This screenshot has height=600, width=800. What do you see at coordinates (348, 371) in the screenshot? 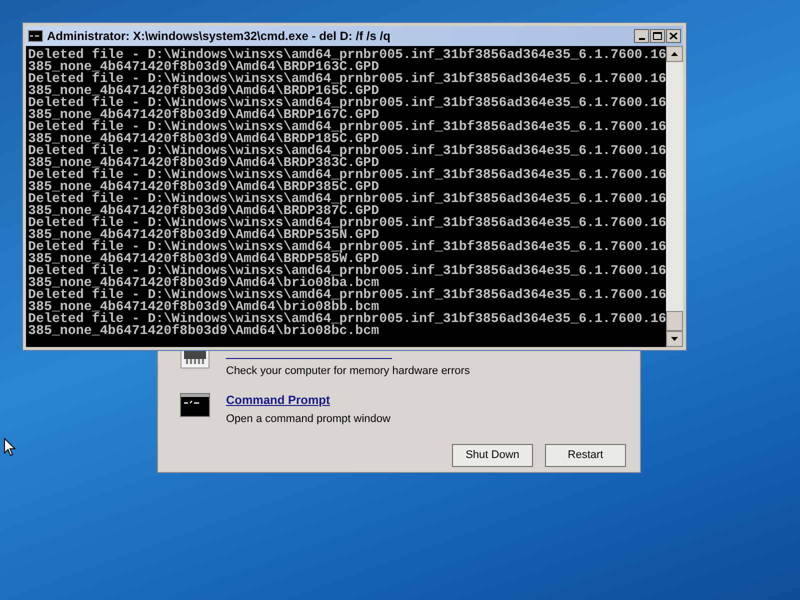
I see `tool-description: Check your computer for memory hardware errors` at bounding box center [348, 371].